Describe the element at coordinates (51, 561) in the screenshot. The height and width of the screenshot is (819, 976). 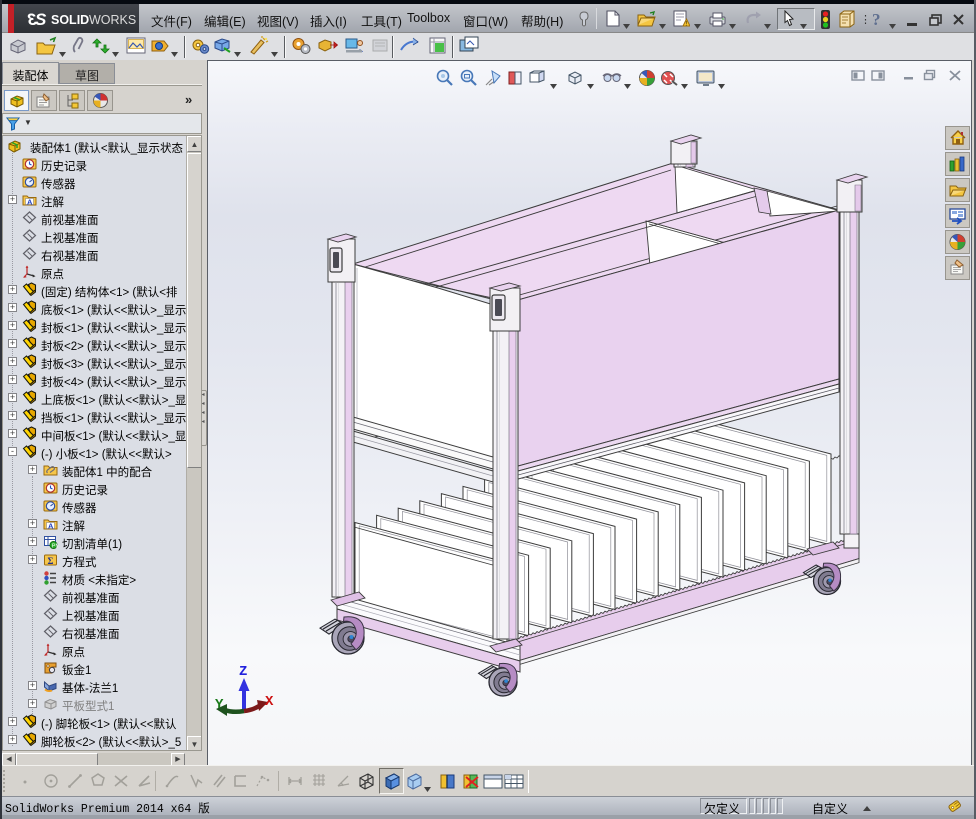
I see `svg-text: Σ` at that location.